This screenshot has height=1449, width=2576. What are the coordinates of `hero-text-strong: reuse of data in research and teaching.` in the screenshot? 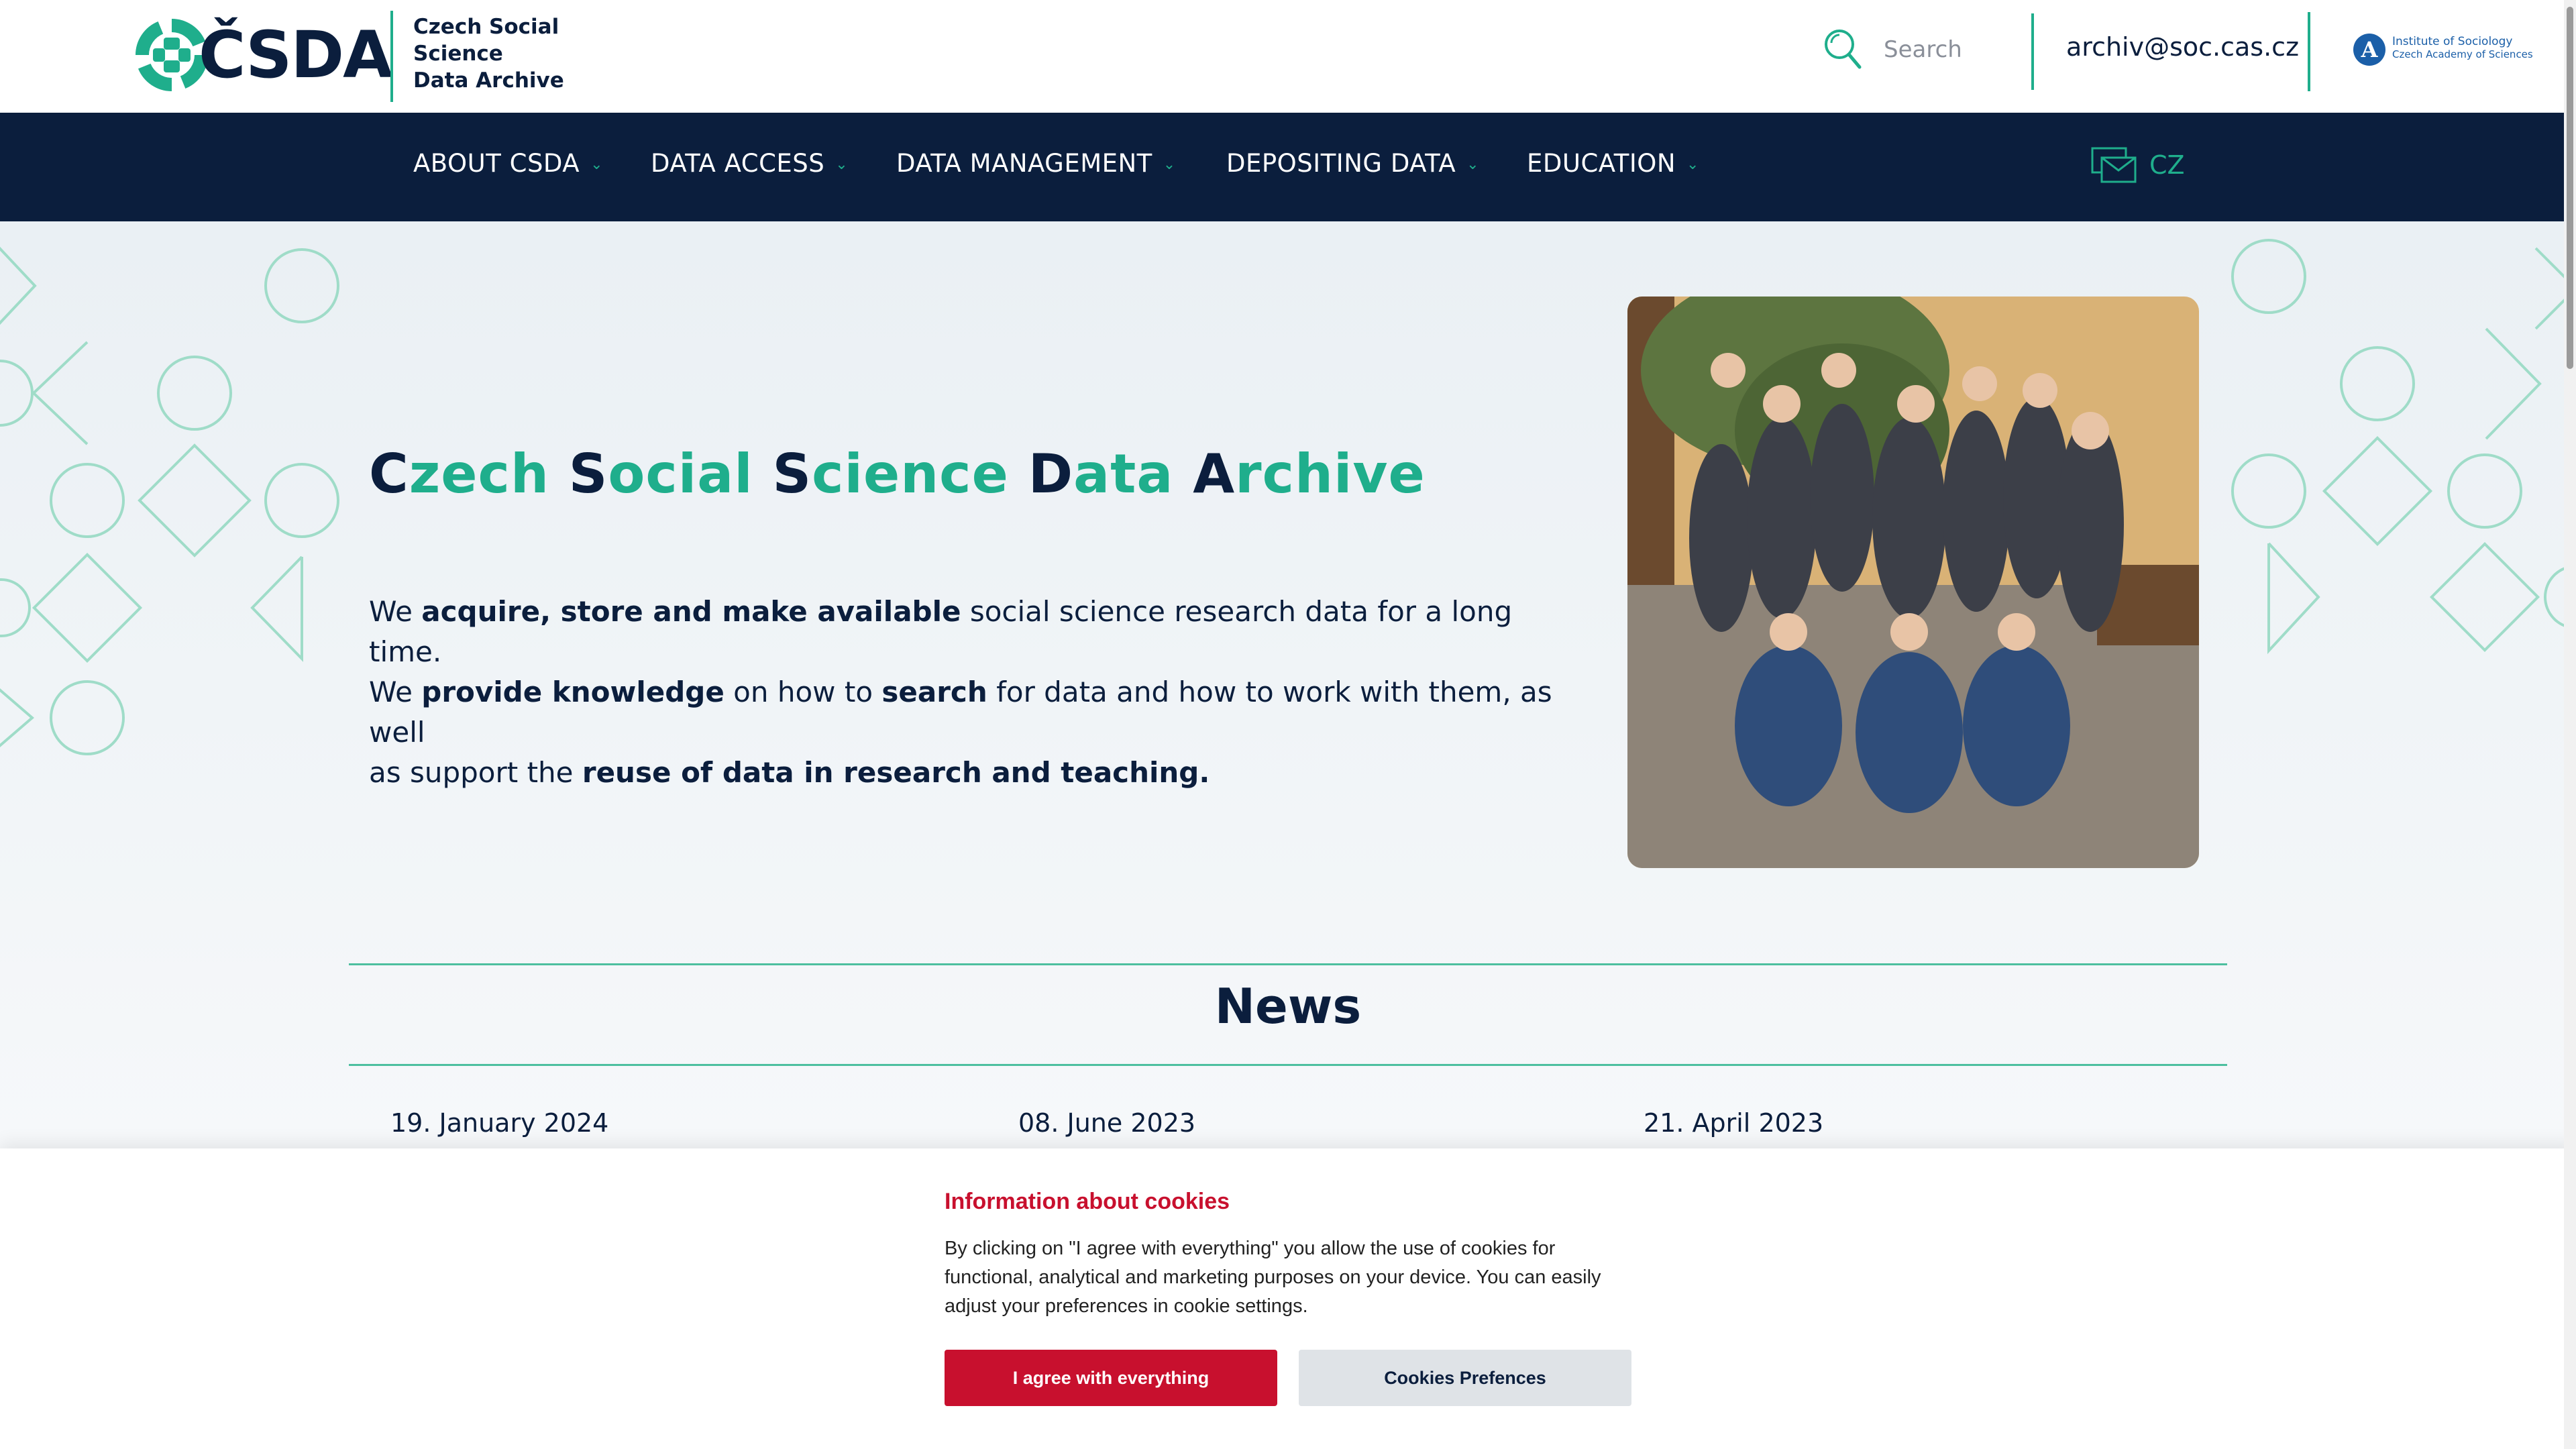 It's located at (896, 772).